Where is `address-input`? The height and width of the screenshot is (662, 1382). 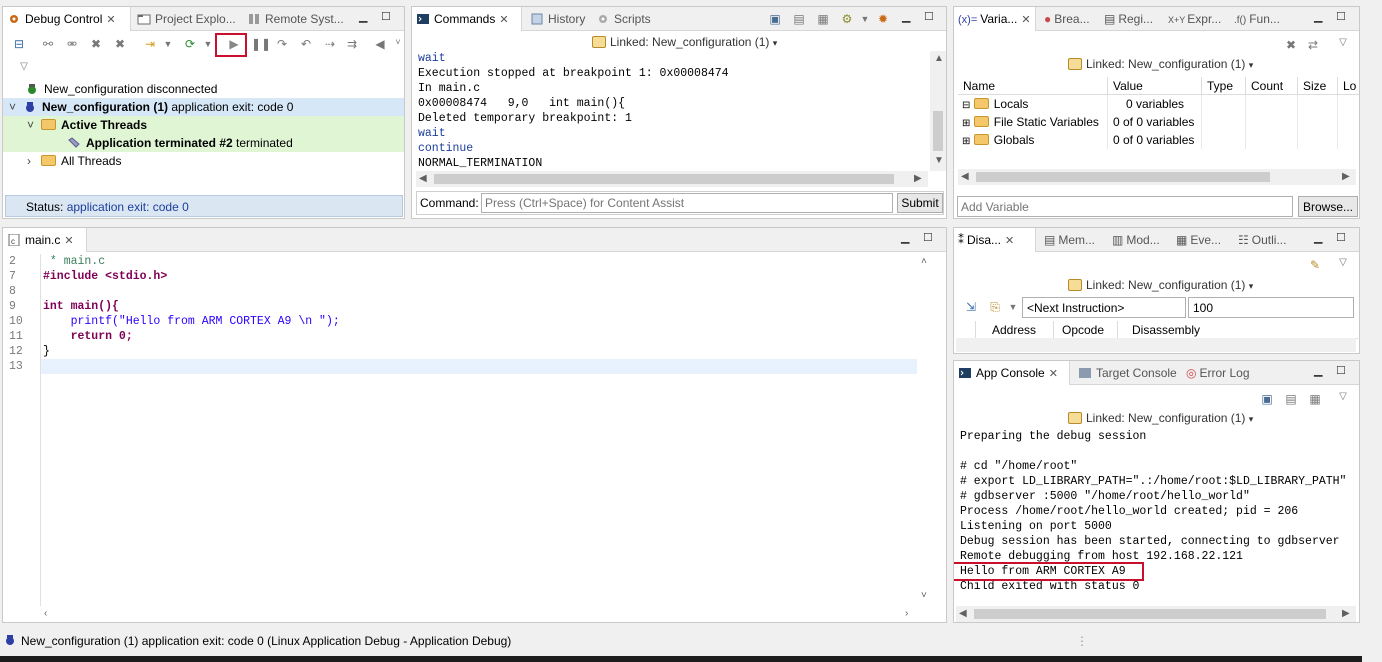
address-input is located at coordinates (1104, 307).